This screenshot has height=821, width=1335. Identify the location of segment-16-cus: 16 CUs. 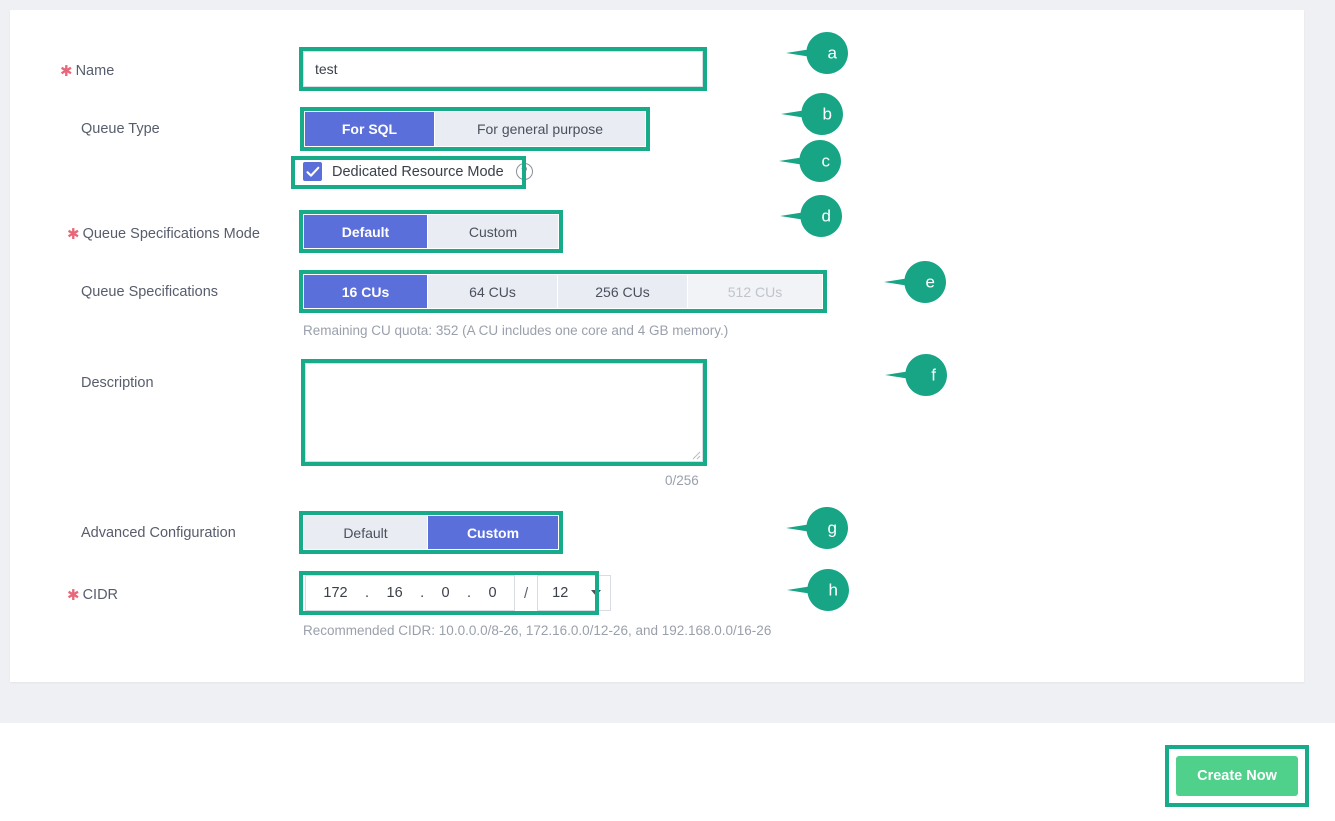
(366, 291).